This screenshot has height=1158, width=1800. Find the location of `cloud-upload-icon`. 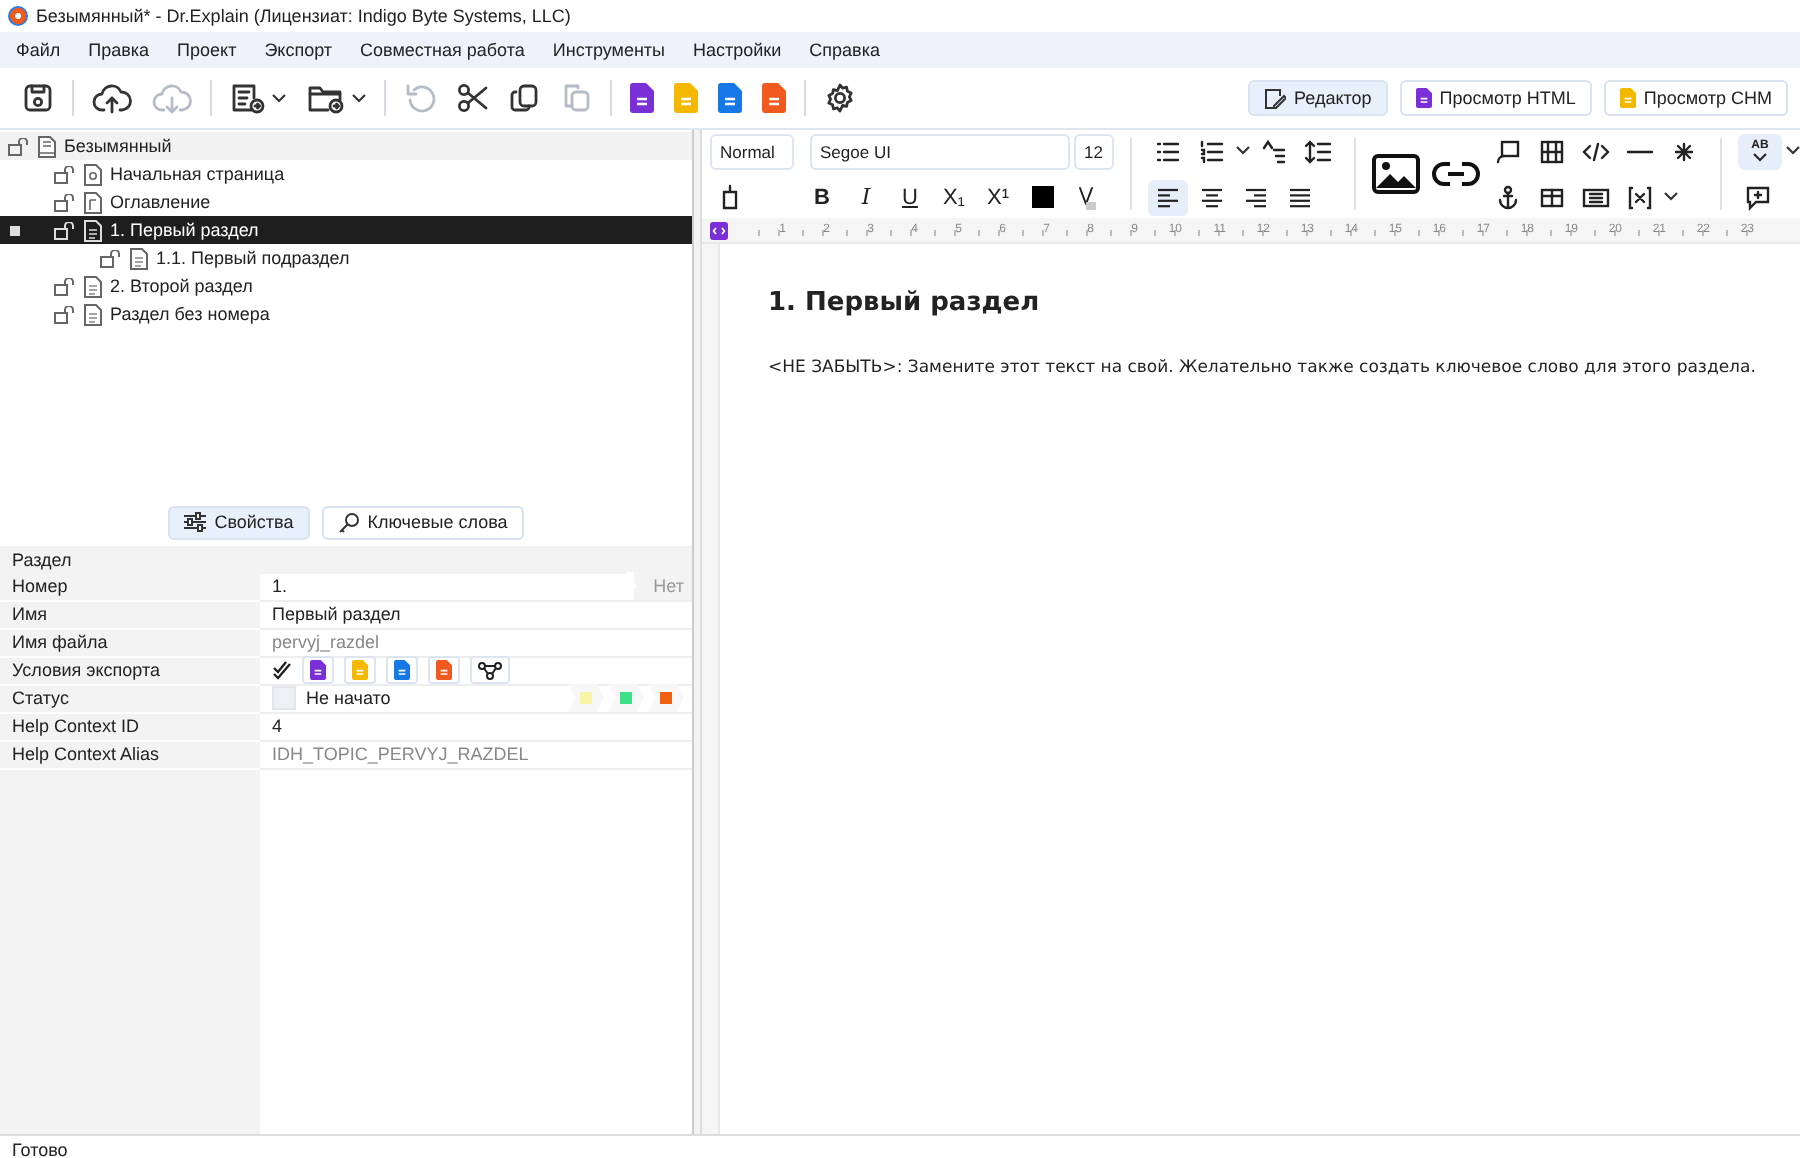

cloud-upload-icon is located at coordinates (112, 98).